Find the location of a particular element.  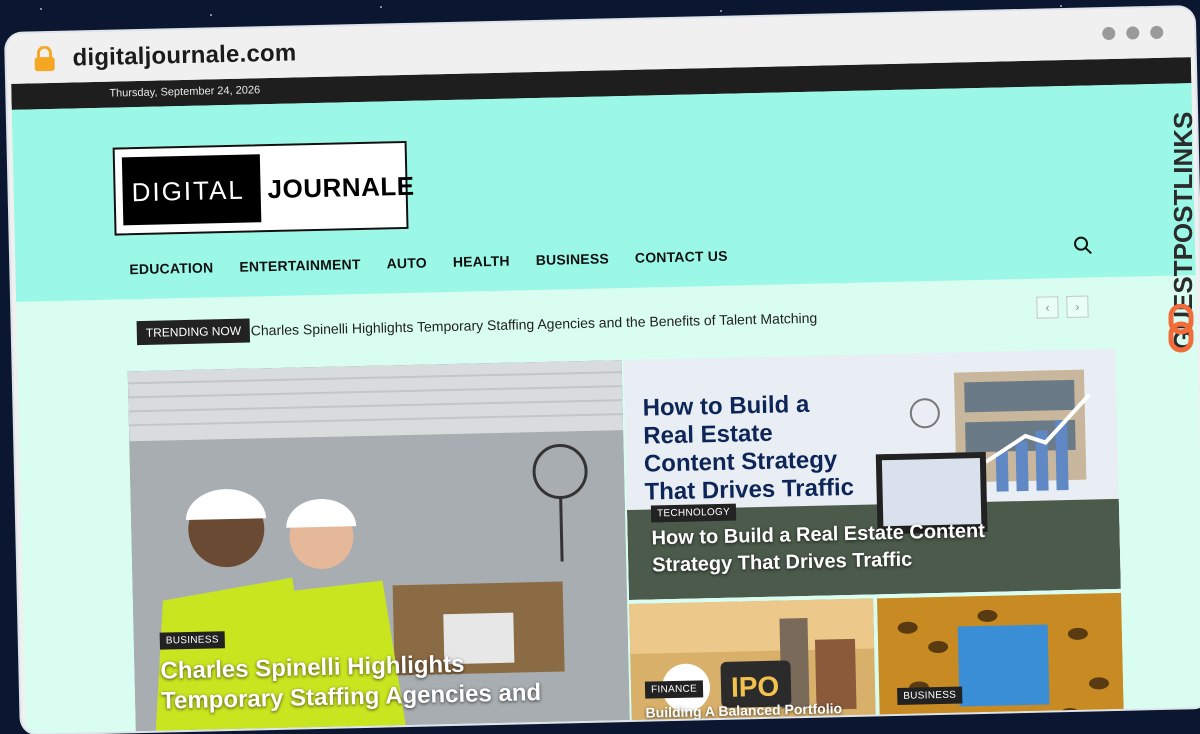

current-date: Thursday, September 24, 2026 is located at coordinates (185, 92).